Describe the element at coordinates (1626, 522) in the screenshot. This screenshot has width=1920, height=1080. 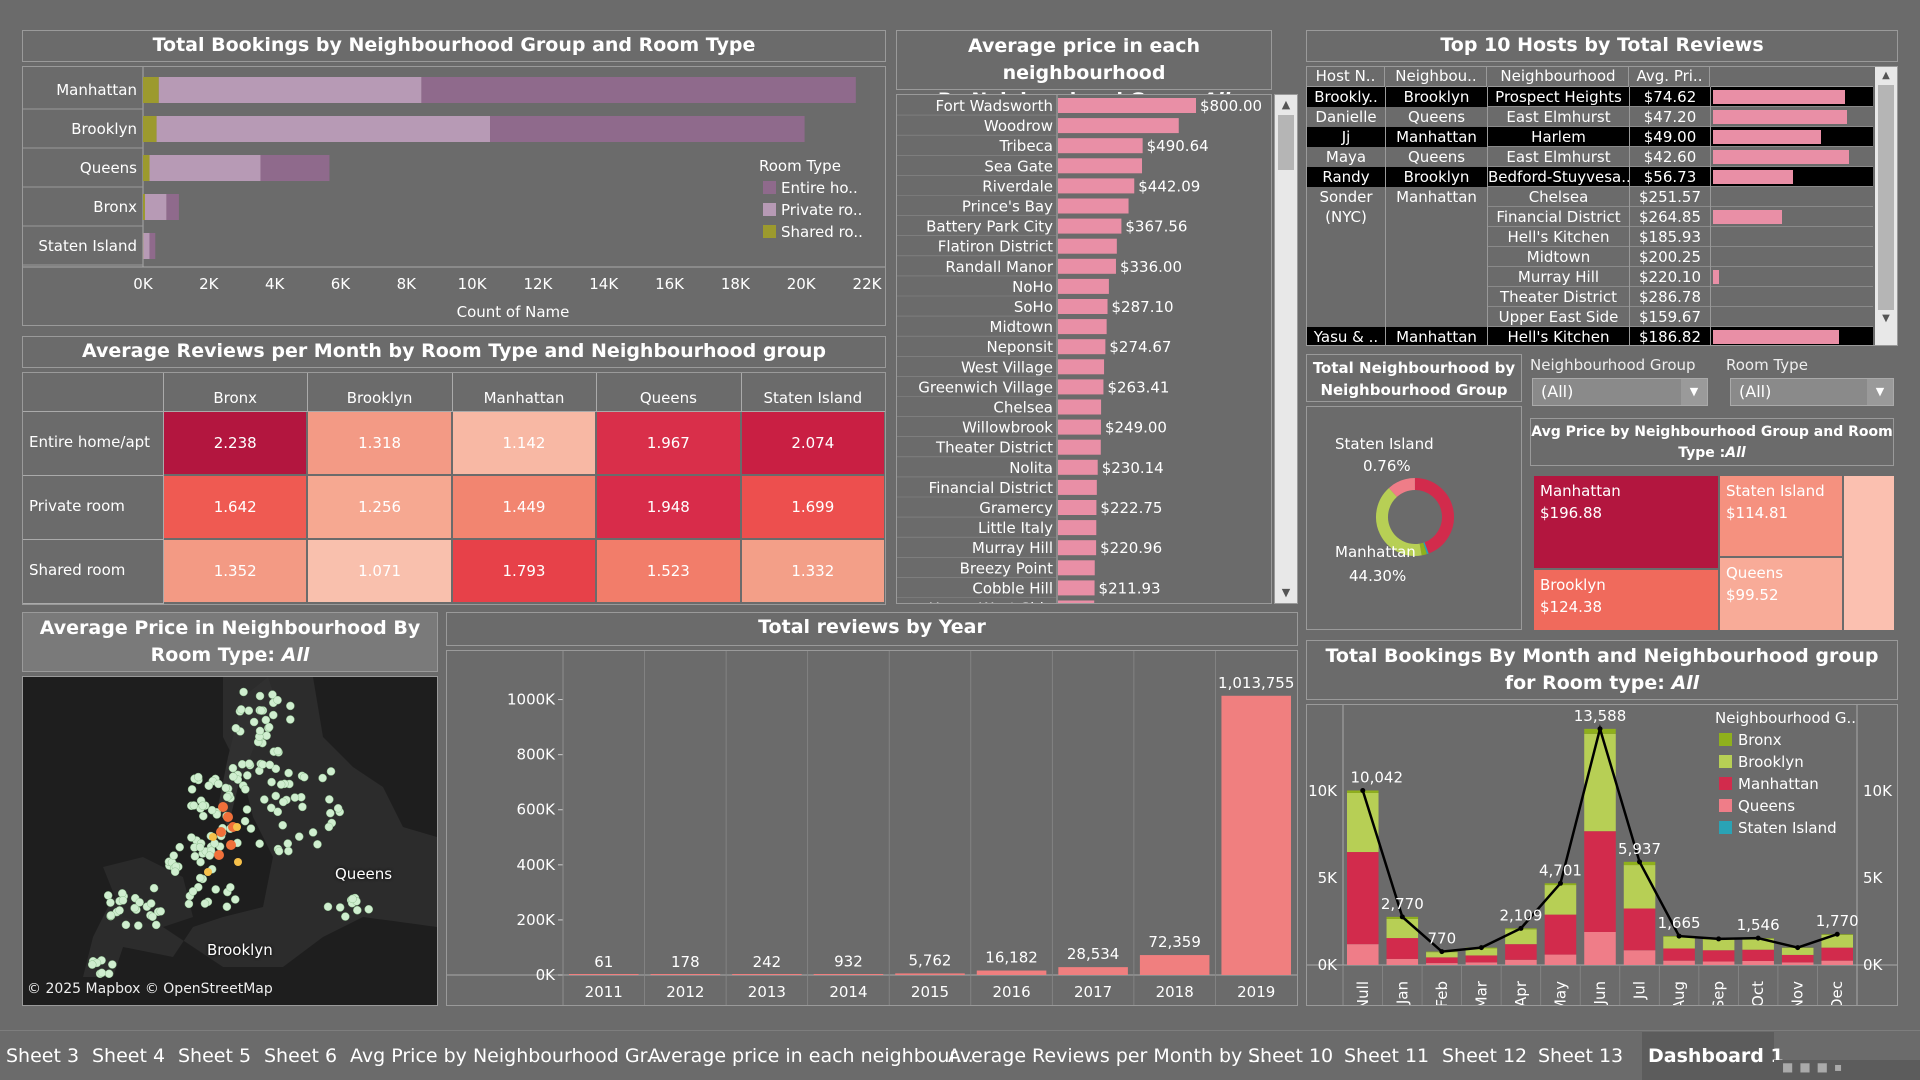
I see `treemap-cell-manhattan: Manhattan $196.88` at that location.